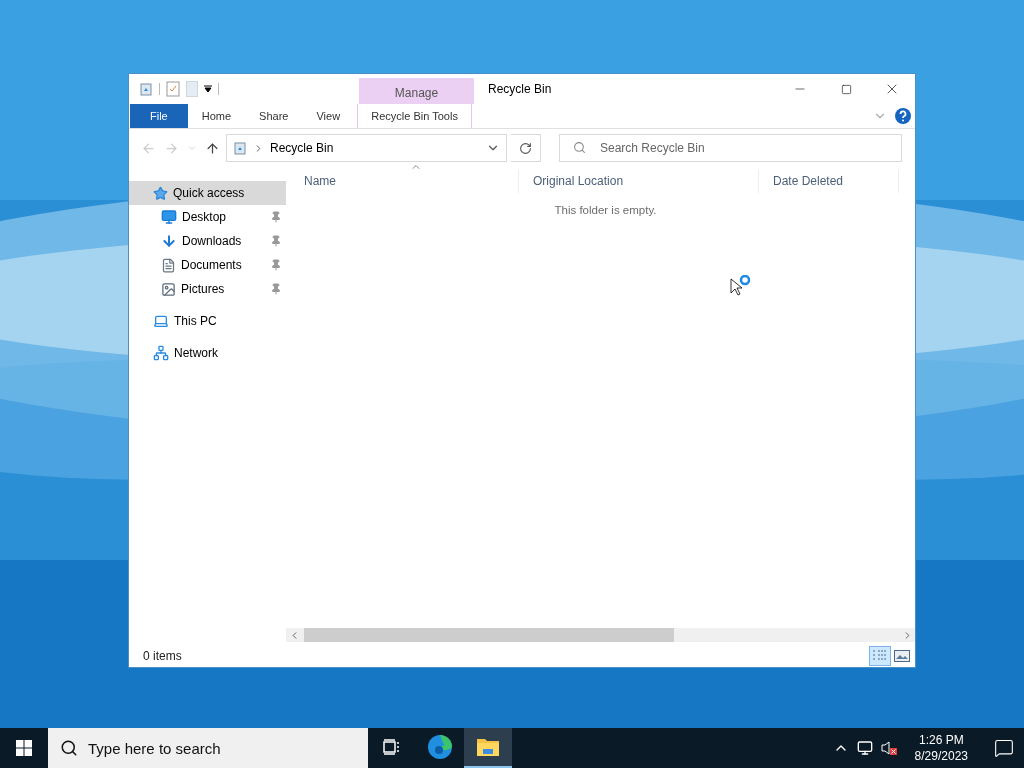  What do you see at coordinates (207, 193) in the screenshot?
I see `nav-item: Quick access` at bounding box center [207, 193].